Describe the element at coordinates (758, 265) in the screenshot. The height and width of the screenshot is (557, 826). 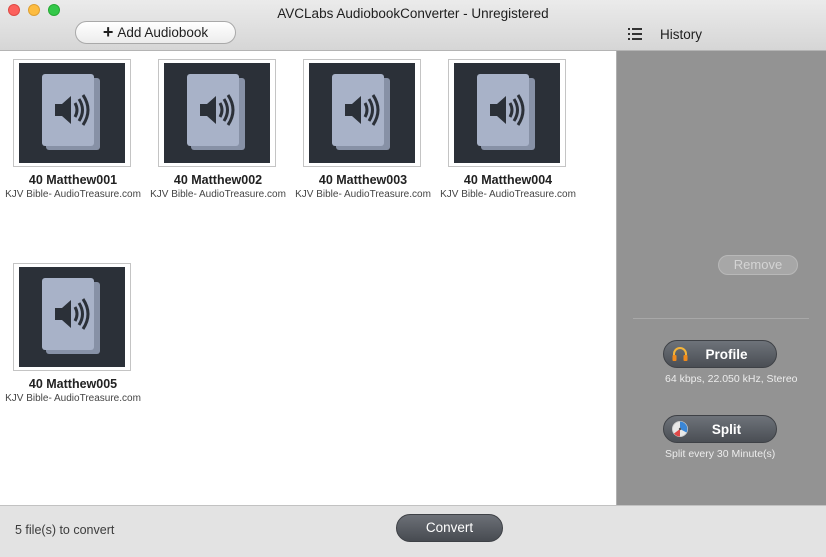
I see `remove-button: Remove` at that location.